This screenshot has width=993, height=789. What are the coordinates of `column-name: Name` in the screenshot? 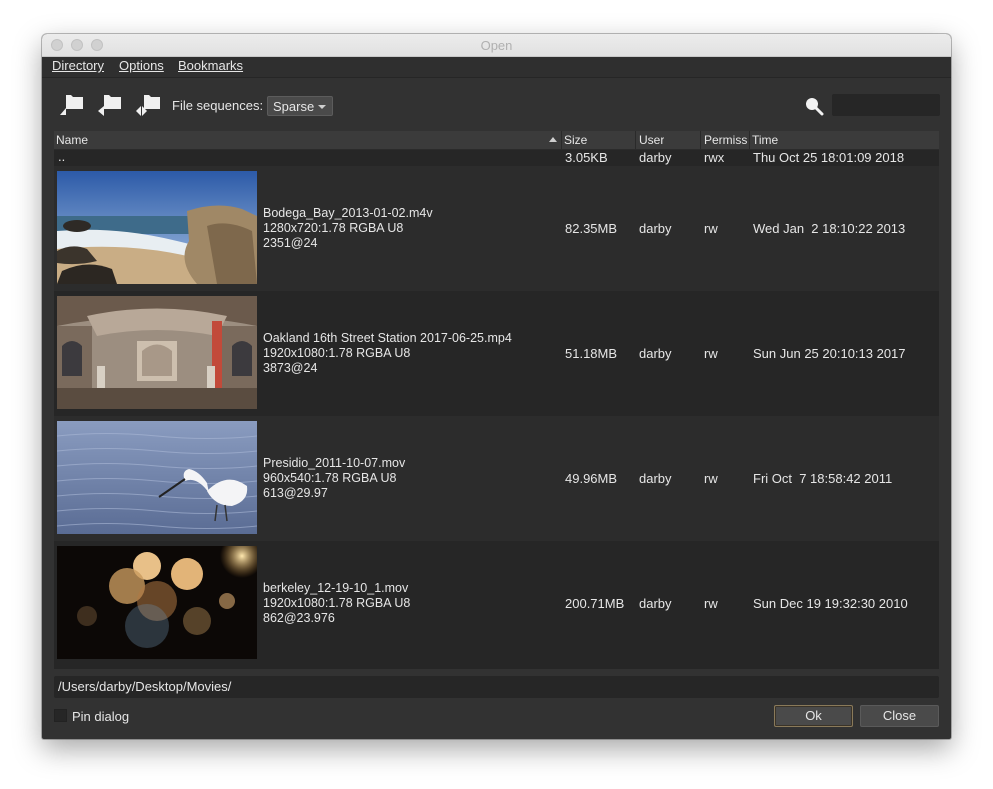 It's located at (72, 140).